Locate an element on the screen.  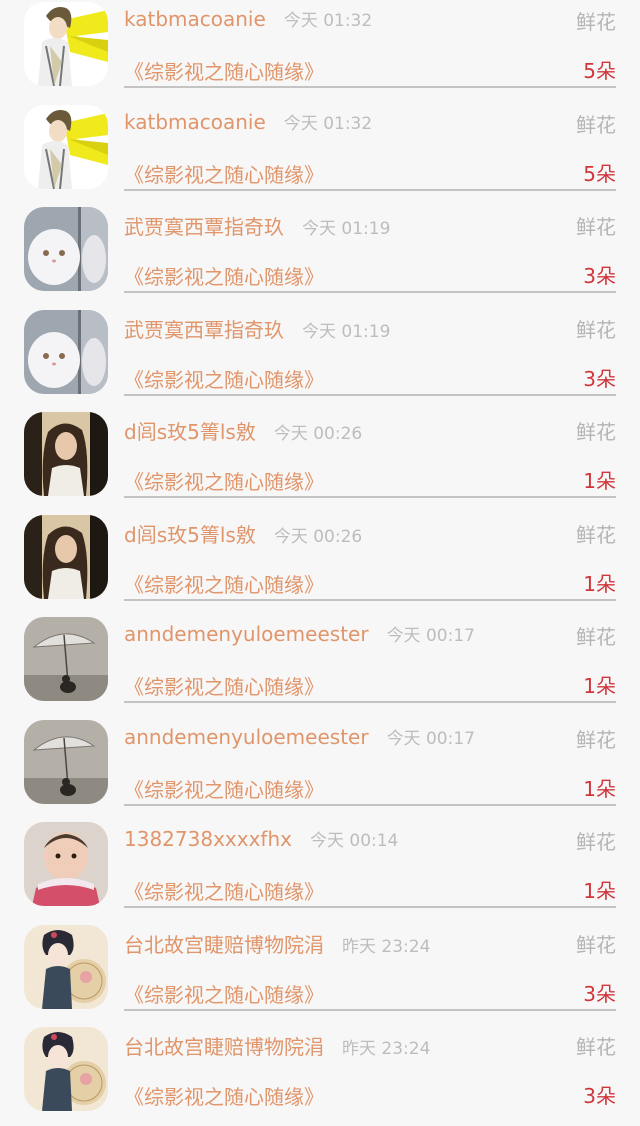
gift-row: 1382738xxxxfhx 今天 00:14 鲜花 《综影视之随心随缘》 1朵 is located at coordinates (320, 869).